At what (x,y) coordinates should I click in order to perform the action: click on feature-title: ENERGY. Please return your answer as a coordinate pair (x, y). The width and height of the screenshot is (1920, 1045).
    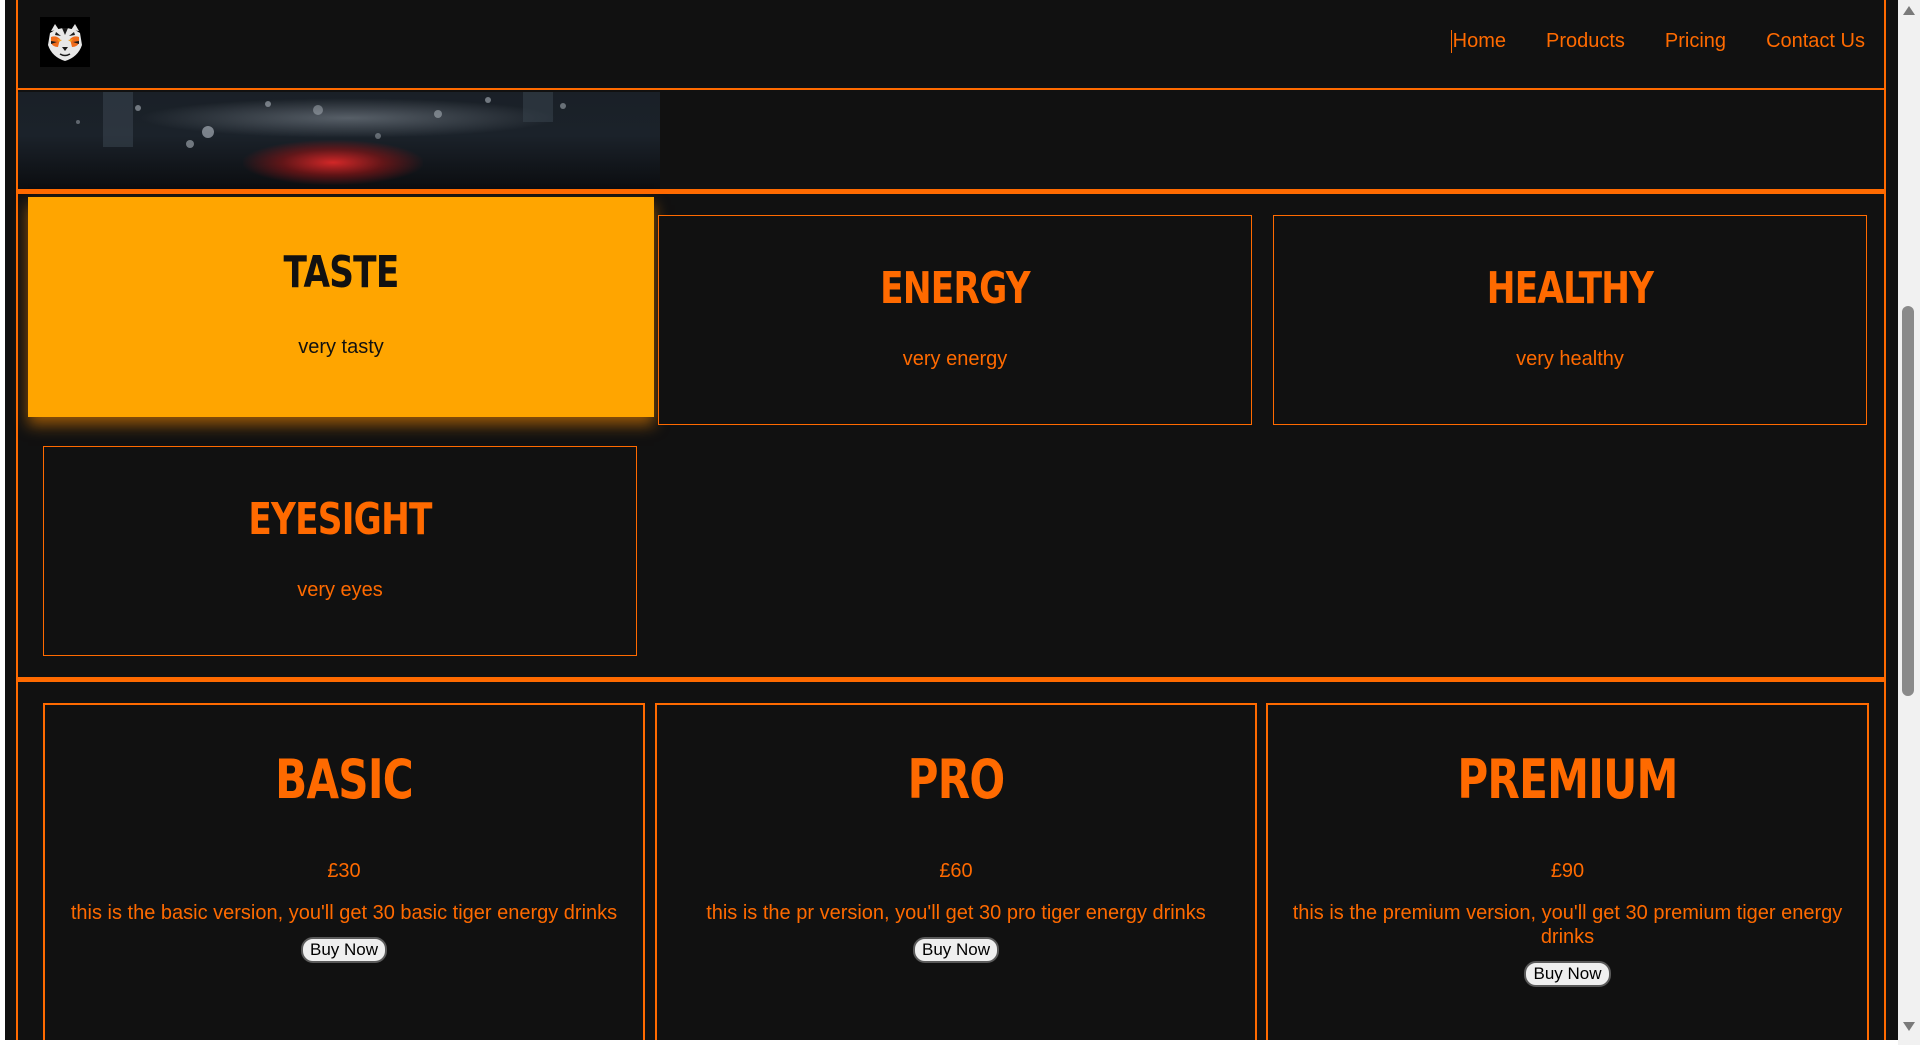
    Looking at the image, I should click on (955, 288).